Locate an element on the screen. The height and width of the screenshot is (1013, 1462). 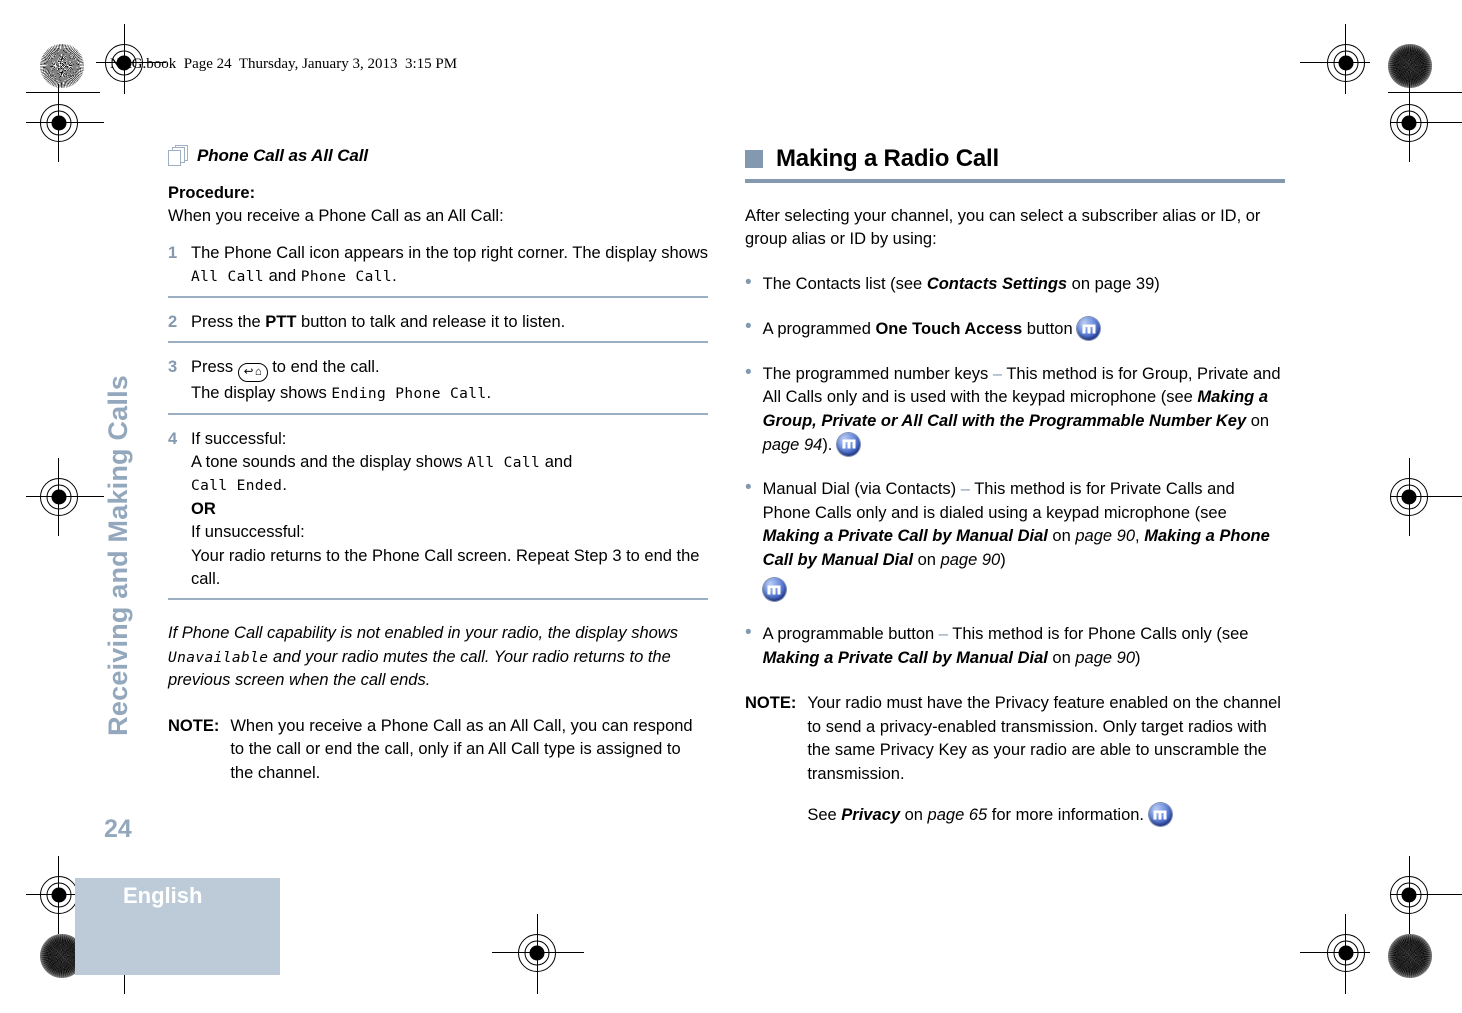
page-reference: page 65 is located at coordinates (957, 815).